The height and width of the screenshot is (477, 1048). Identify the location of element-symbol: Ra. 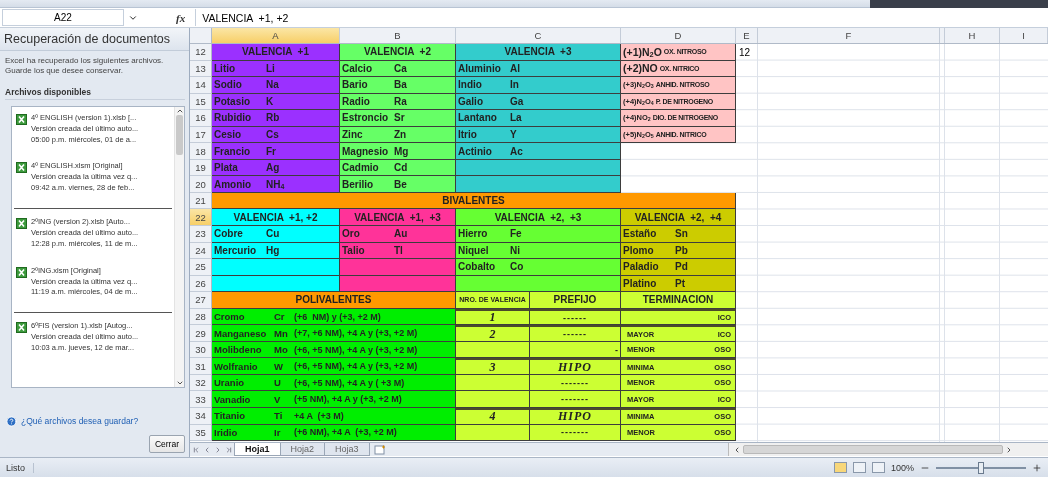
(400, 101).